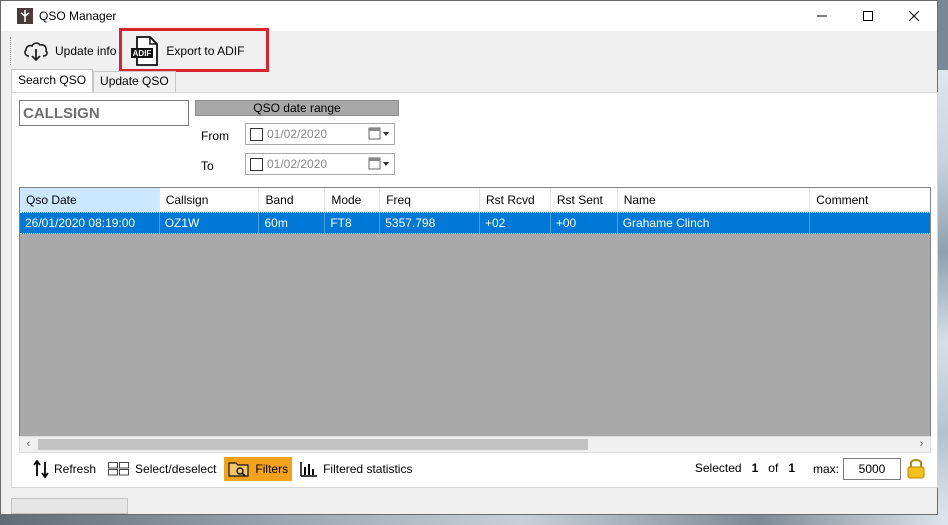 This screenshot has height=525, width=948. What do you see at coordinates (755, 468) in the screenshot?
I see `selected-count: 1` at bounding box center [755, 468].